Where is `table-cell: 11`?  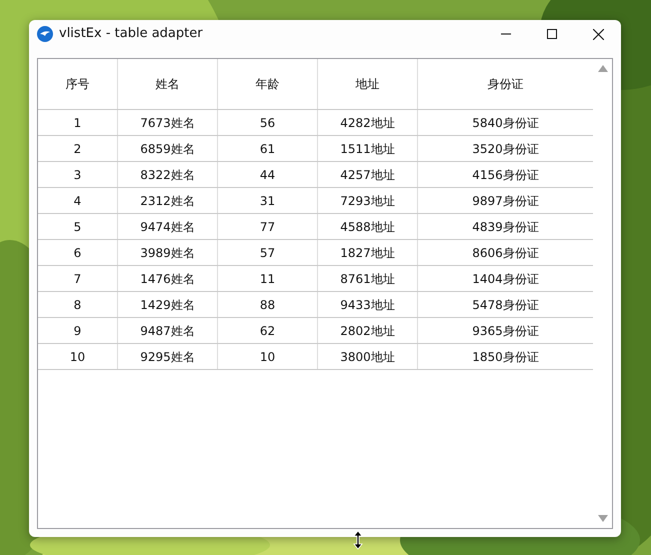 table-cell: 11 is located at coordinates (268, 278).